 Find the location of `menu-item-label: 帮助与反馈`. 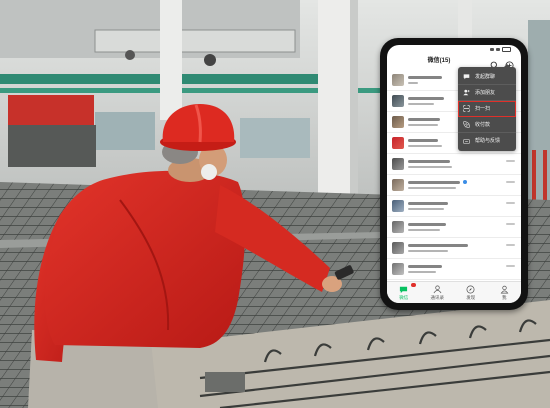

menu-item-label: 帮助与反馈 is located at coordinates (488, 141).